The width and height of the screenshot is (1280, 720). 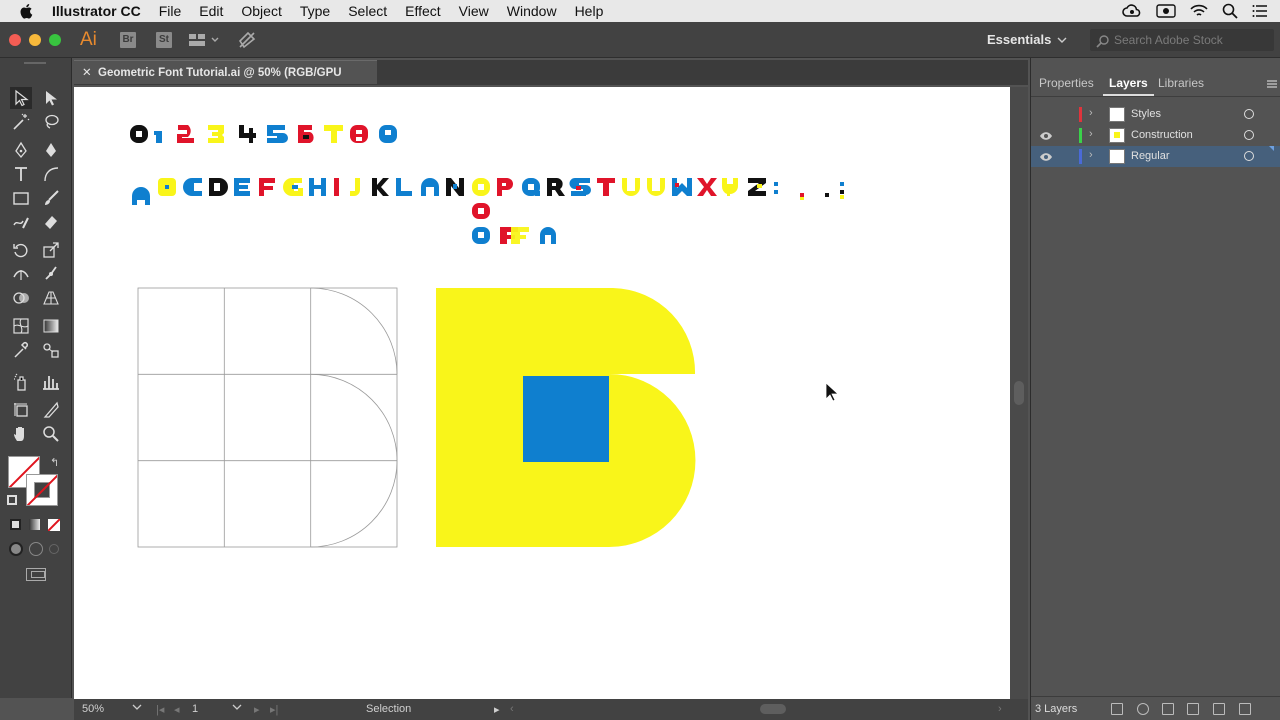 What do you see at coordinates (54, 549) in the screenshot?
I see `draw-inside-icon` at bounding box center [54, 549].